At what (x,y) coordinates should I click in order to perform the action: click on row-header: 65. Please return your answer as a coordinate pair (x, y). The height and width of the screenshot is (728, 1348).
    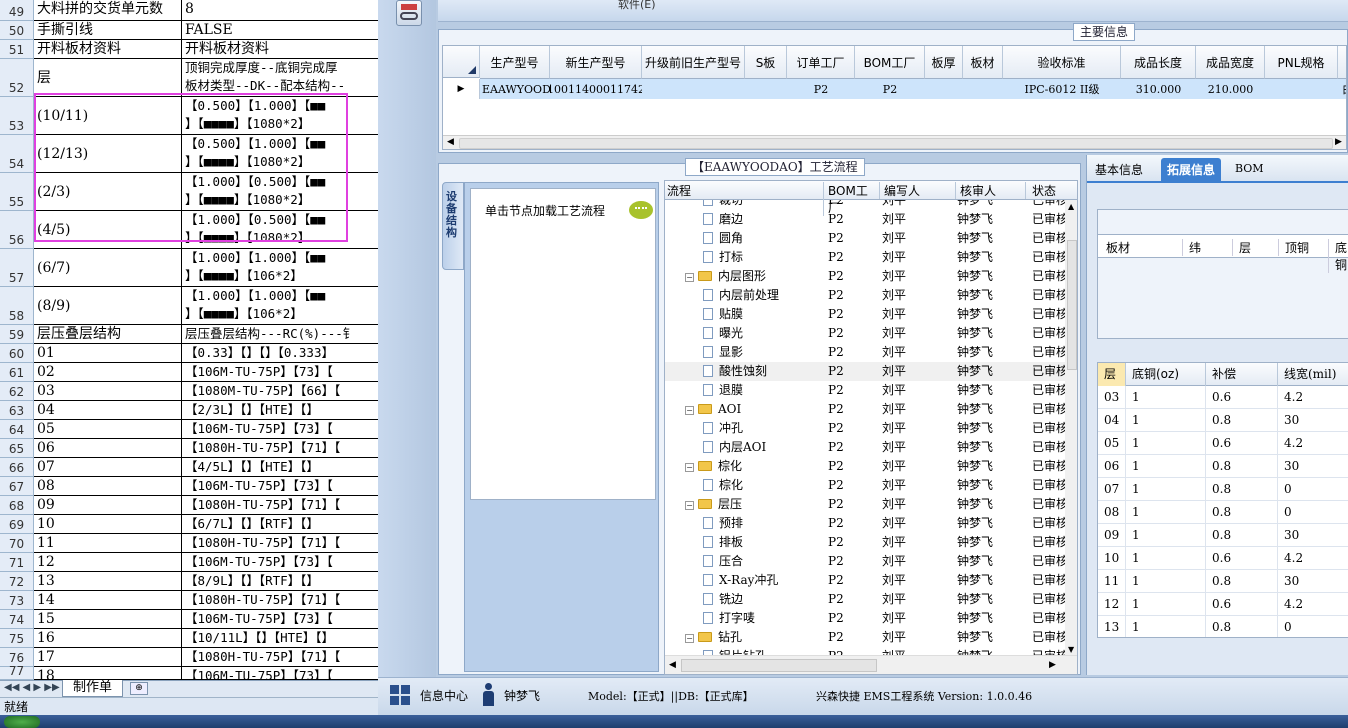
    Looking at the image, I should click on (17, 448).